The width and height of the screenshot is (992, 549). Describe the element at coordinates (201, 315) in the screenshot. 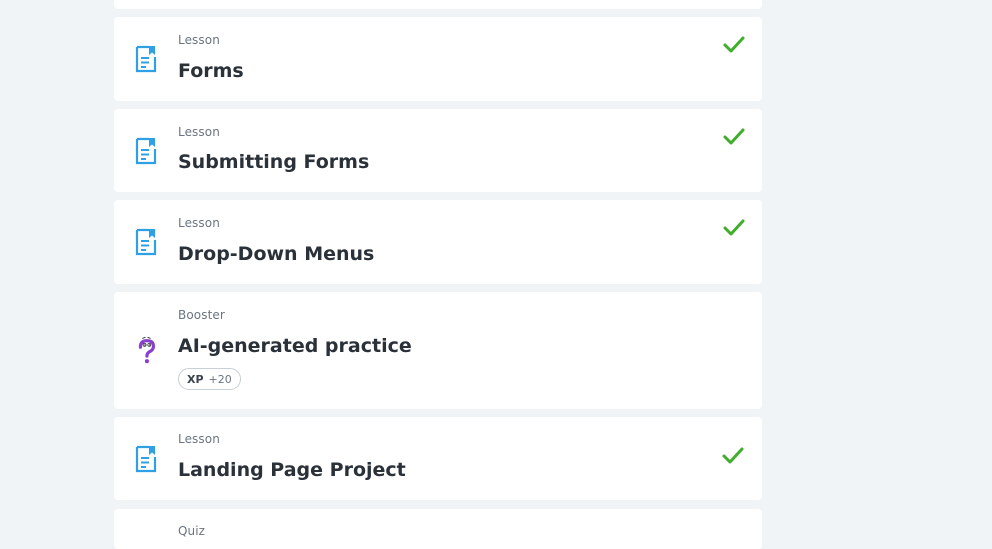

I see `item-type: Booster` at that location.